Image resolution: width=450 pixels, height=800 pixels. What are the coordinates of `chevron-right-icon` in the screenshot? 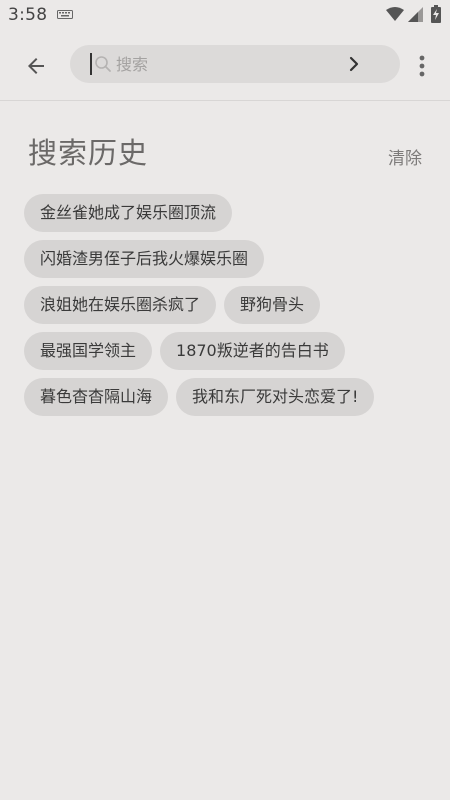 It's located at (354, 64).